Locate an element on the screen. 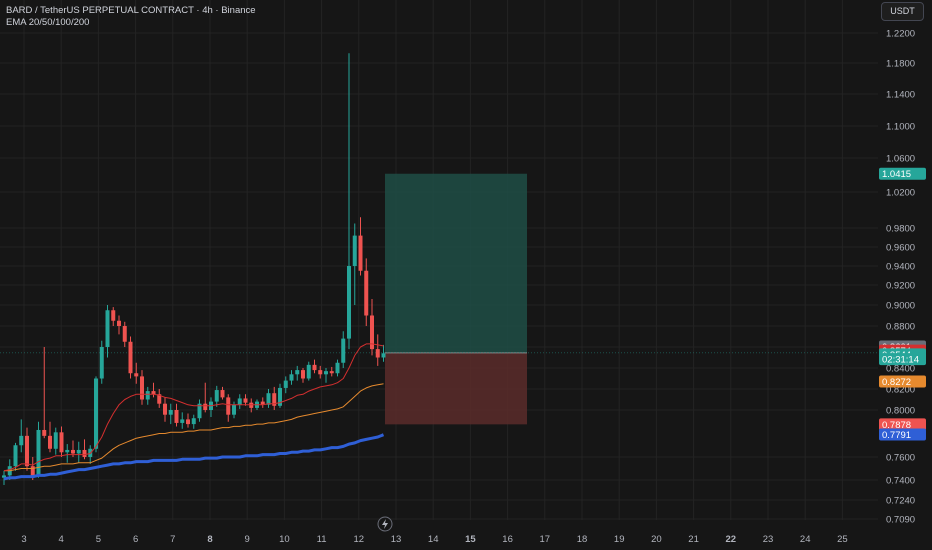 This screenshot has height=550, width=932. price-tick-label: 0.7090 is located at coordinates (900, 520).